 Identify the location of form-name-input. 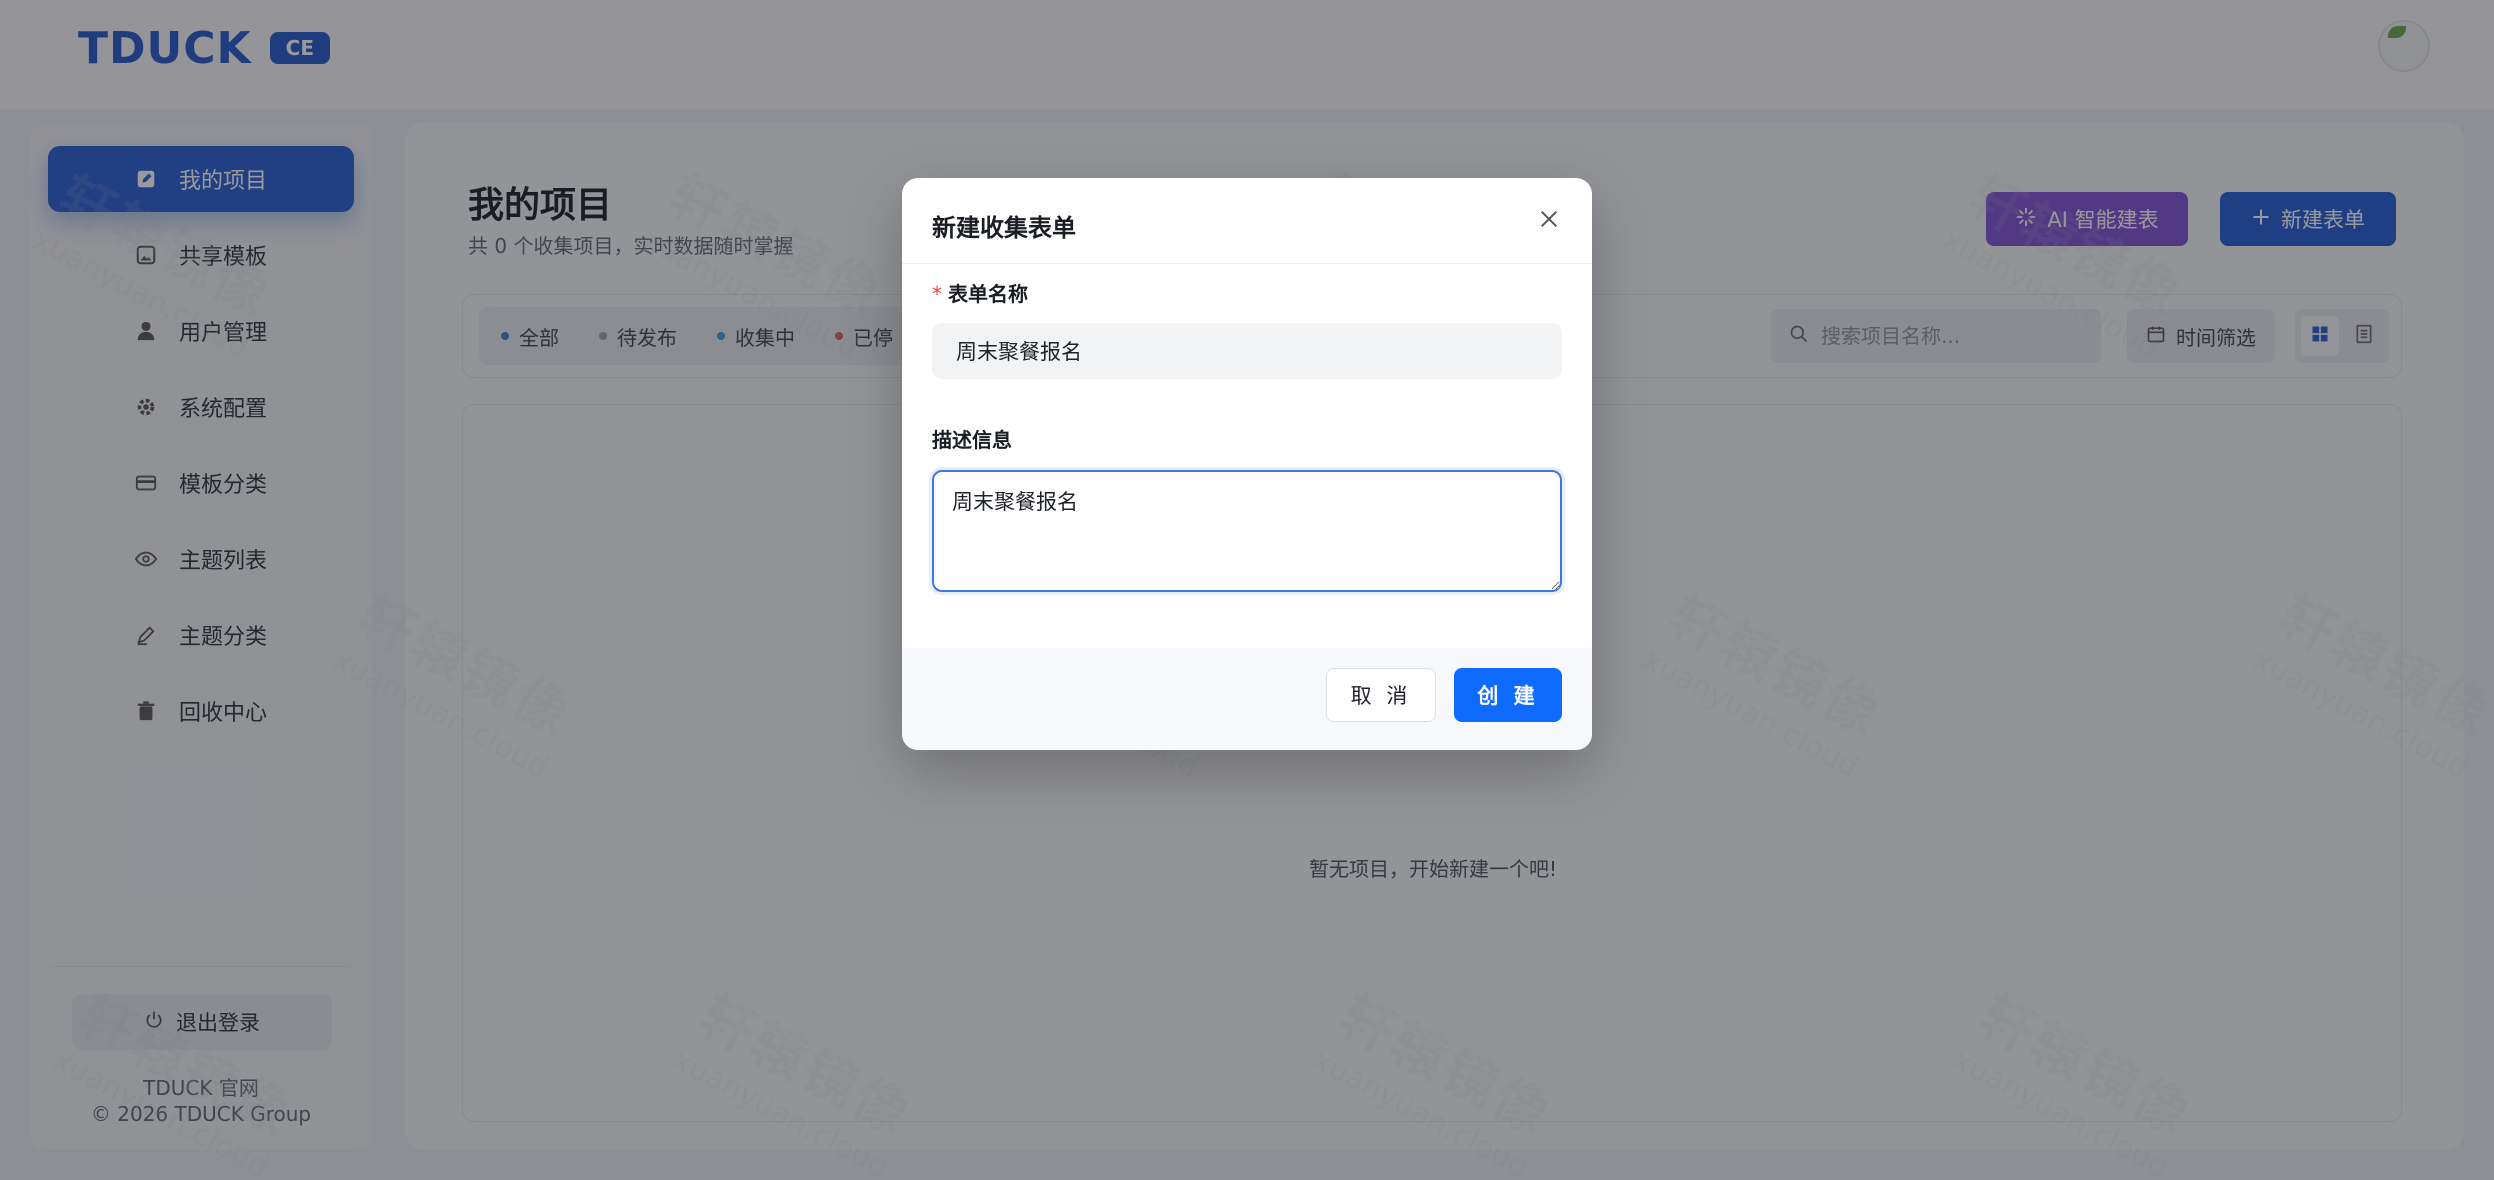
(1247, 351).